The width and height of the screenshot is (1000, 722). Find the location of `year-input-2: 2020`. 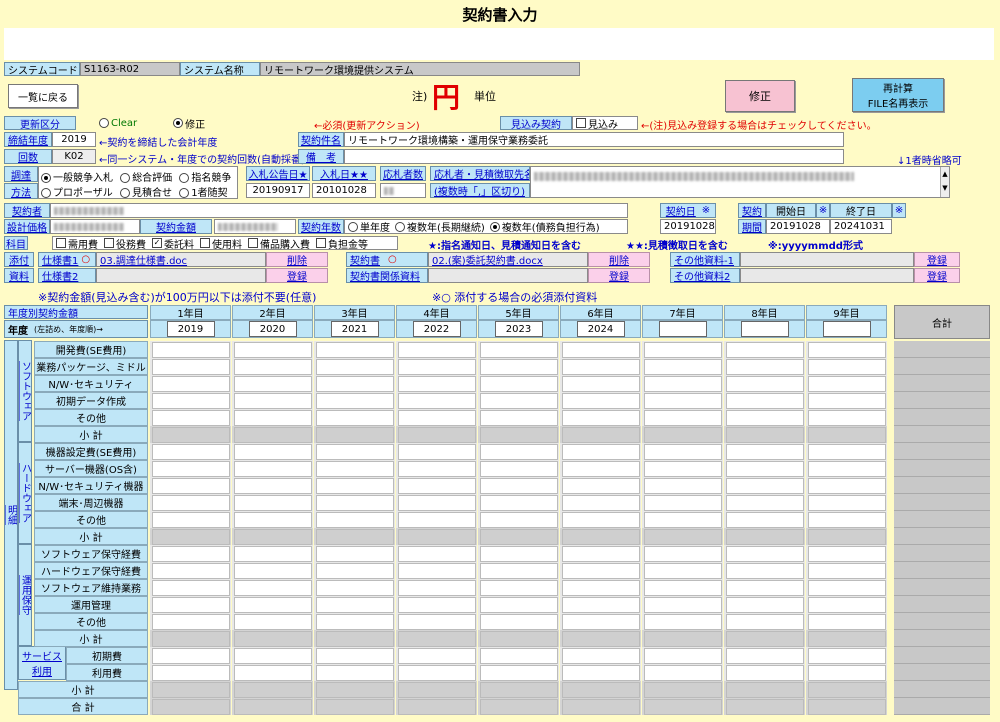

year-input-2: 2020 is located at coordinates (272, 329).